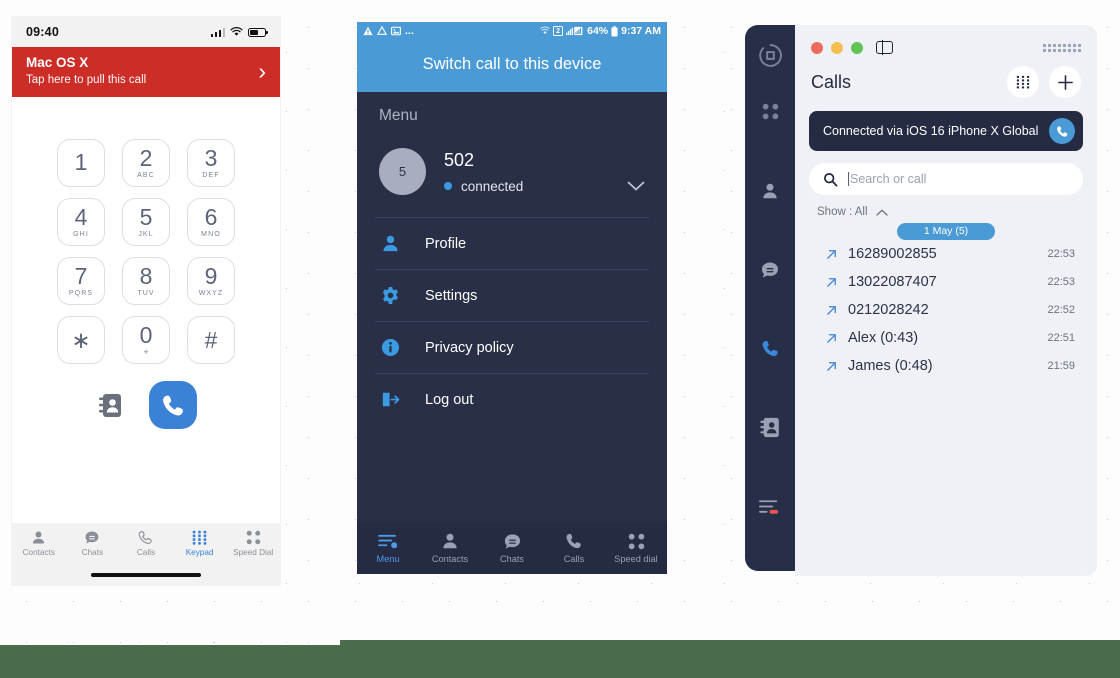  What do you see at coordinates (146, 575) in the screenshot?
I see `home-indicator` at bounding box center [146, 575].